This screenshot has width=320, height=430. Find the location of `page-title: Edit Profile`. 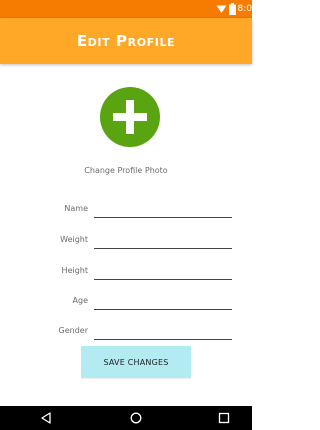

page-title: Edit Profile is located at coordinates (126, 41).